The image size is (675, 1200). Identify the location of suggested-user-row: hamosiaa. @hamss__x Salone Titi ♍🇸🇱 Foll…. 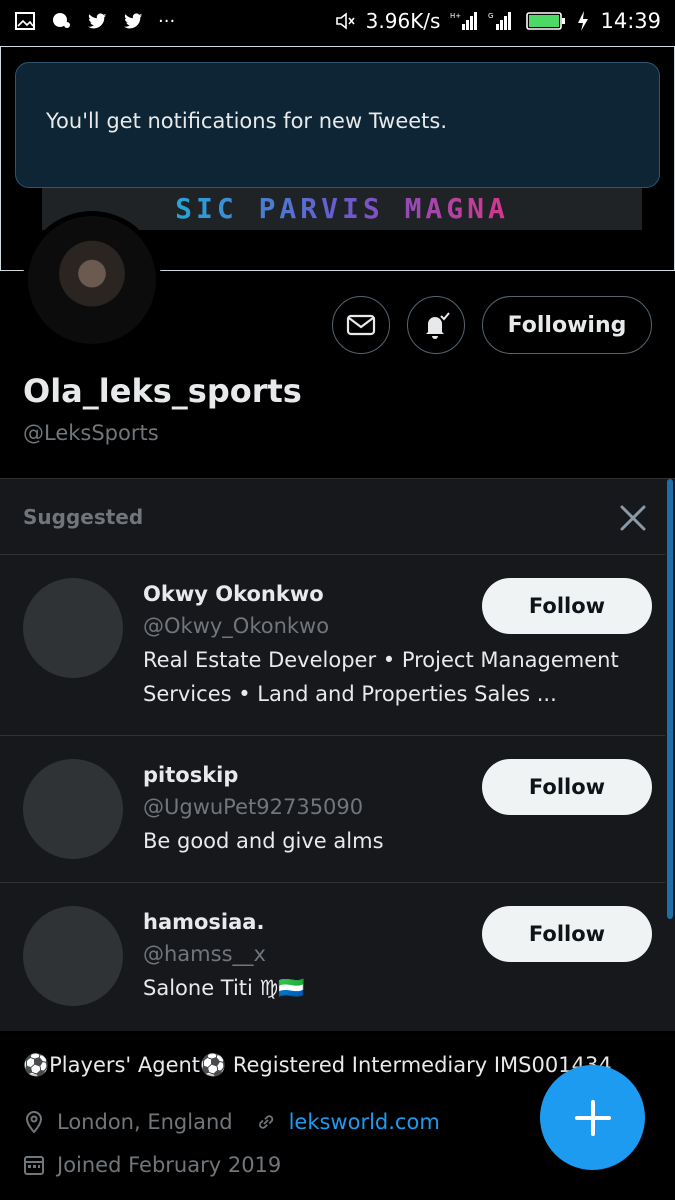
(332, 956).